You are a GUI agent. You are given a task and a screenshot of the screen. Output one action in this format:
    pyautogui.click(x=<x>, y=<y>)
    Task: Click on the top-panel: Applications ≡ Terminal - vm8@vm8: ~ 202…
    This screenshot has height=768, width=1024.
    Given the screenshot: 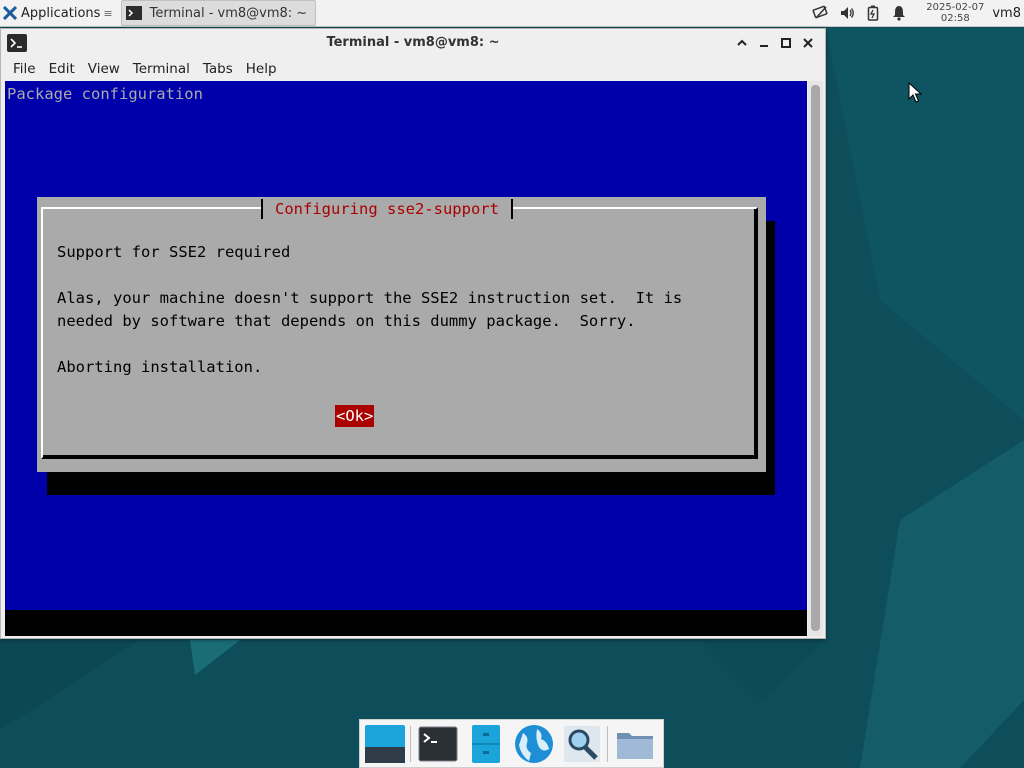 What is the action you would take?
    pyautogui.click(x=512, y=13)
    